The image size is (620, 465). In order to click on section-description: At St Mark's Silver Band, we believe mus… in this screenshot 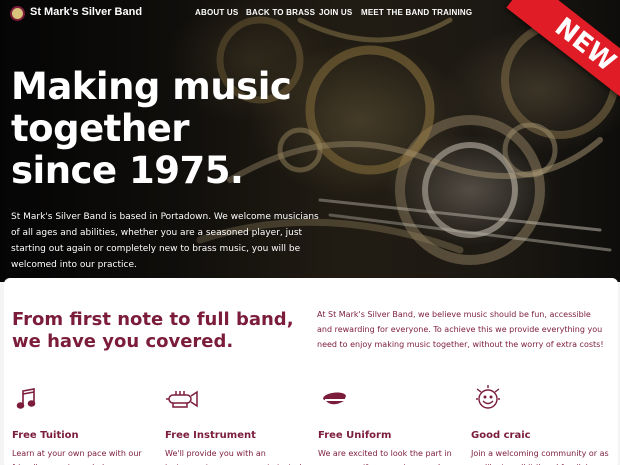, I will do `click(460, 329)`.